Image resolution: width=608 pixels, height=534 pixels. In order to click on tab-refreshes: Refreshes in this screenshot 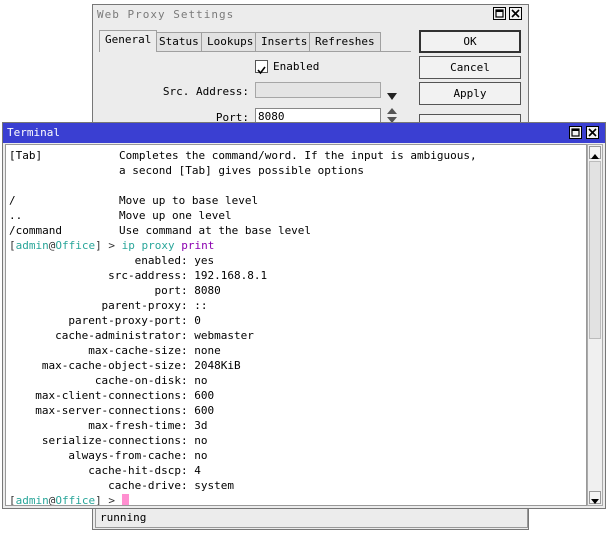, I will do `click(345, 41)`.